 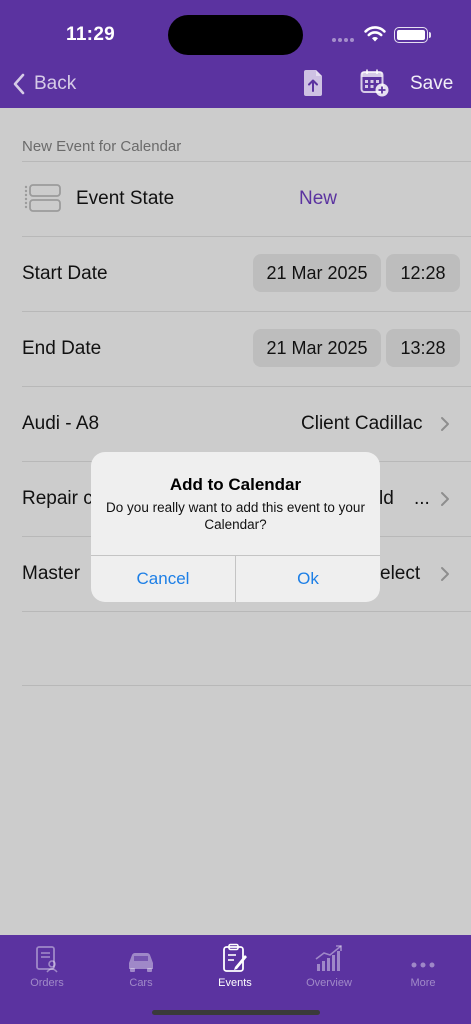 I want to click on more-icon, so click(x=423, y=965).